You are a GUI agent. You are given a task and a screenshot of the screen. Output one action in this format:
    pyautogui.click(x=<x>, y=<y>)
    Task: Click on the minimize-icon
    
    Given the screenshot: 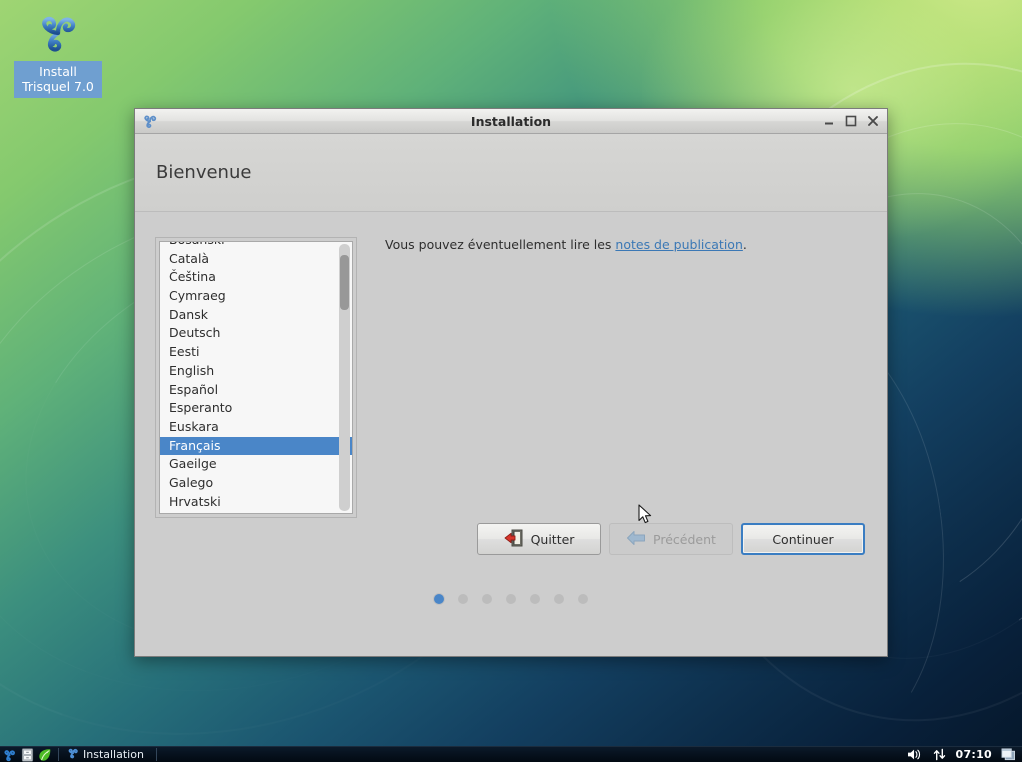 What is the action you would take?
    pyautogui.click(x=829, y=121)
    